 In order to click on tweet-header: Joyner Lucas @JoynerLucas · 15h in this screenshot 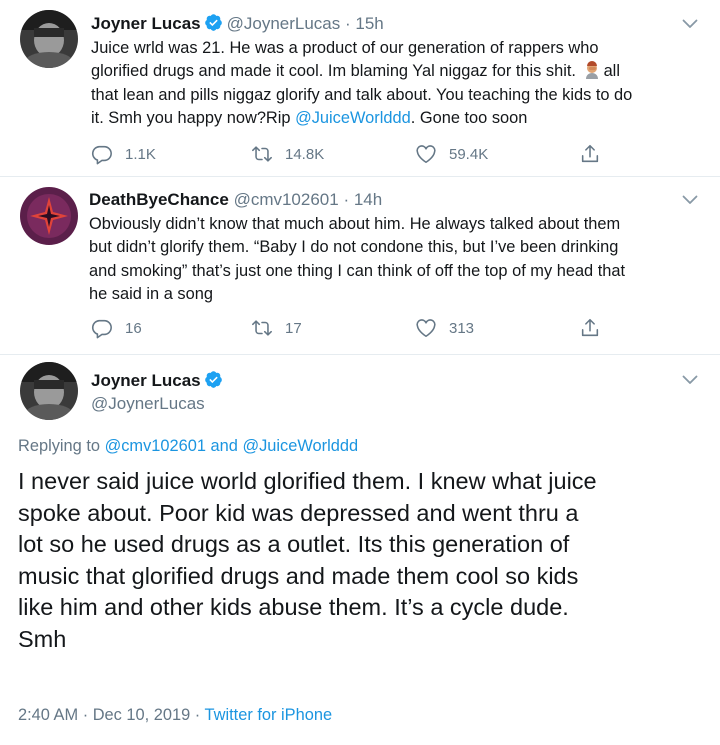, I will do `click(237, 24)`.